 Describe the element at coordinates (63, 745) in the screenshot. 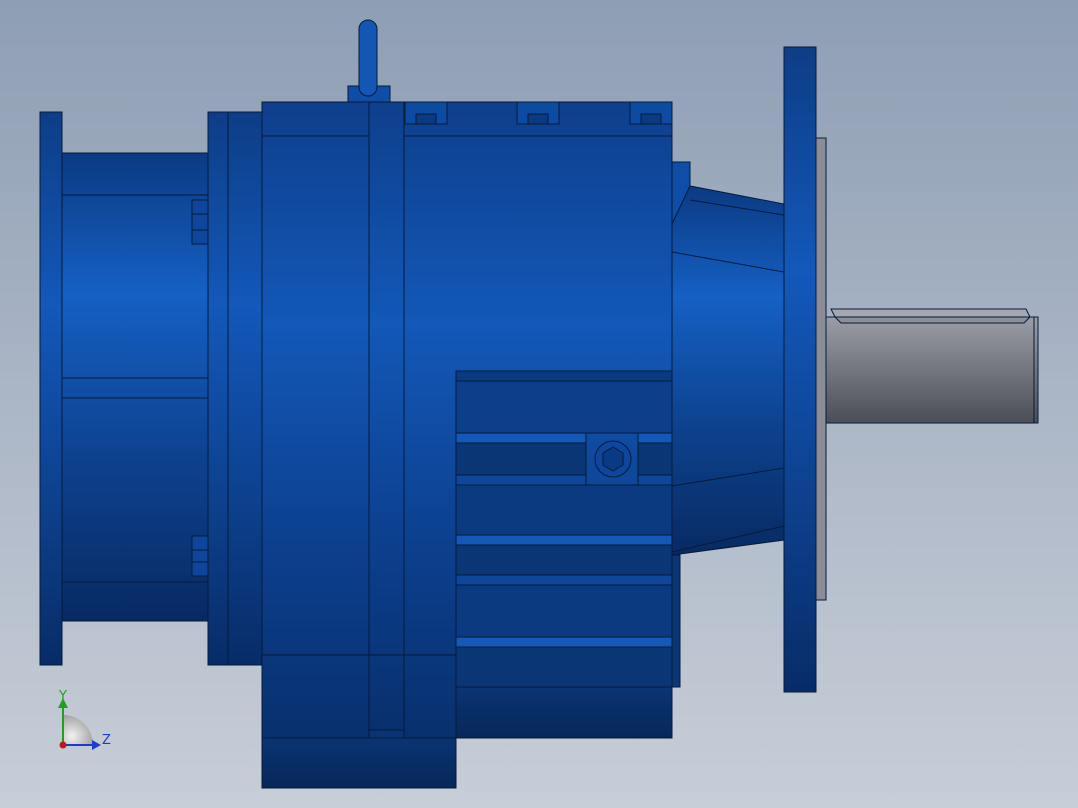

I see `origin-point-icon` at that location.